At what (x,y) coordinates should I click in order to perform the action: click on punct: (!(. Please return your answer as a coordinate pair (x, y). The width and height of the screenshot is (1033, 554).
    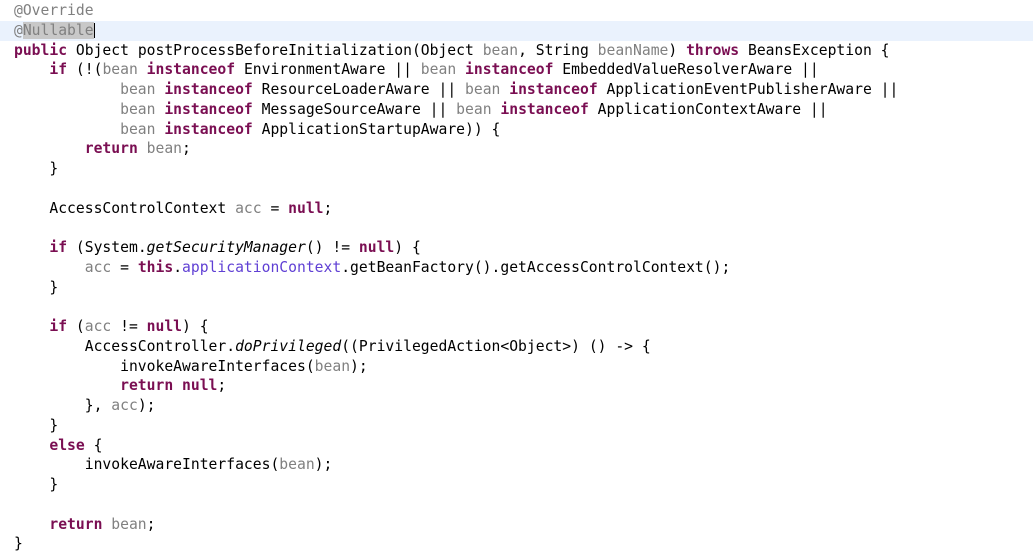
    Looking at the image, I should click on (85, 70).